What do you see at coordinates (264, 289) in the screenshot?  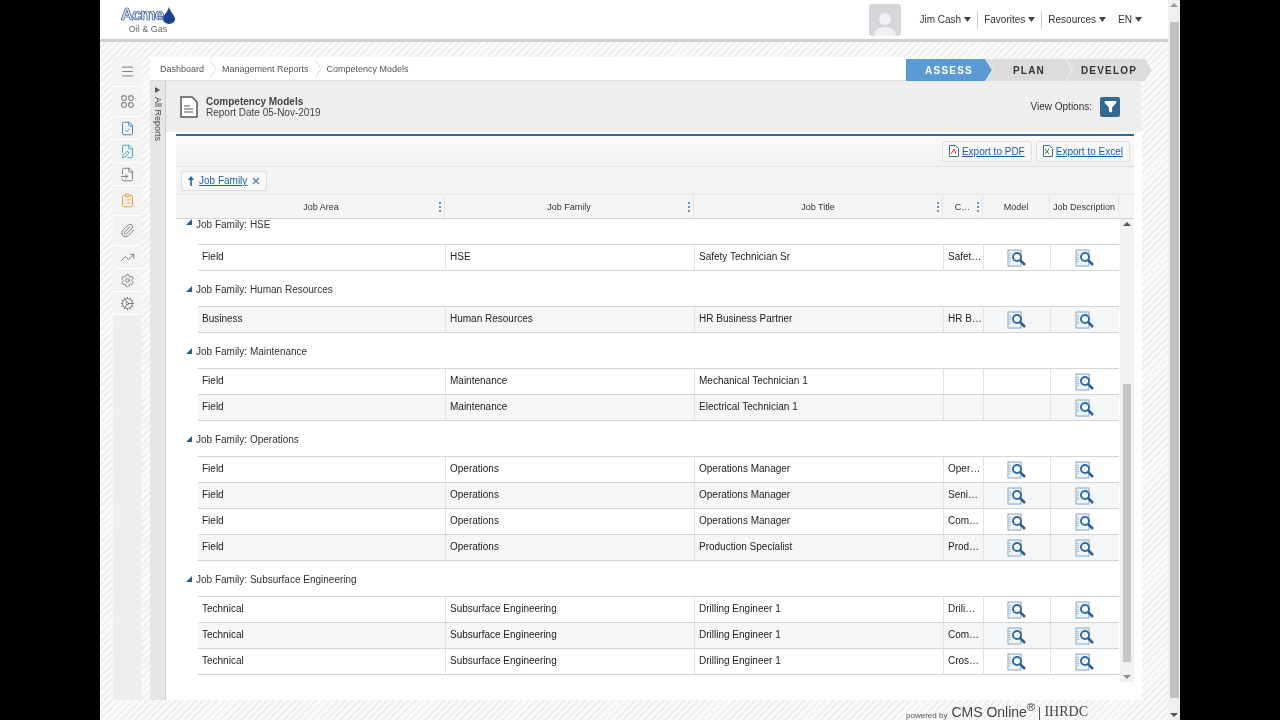 I see `group-label: Job Family: Human Resources` at bounding box center [264, 289].